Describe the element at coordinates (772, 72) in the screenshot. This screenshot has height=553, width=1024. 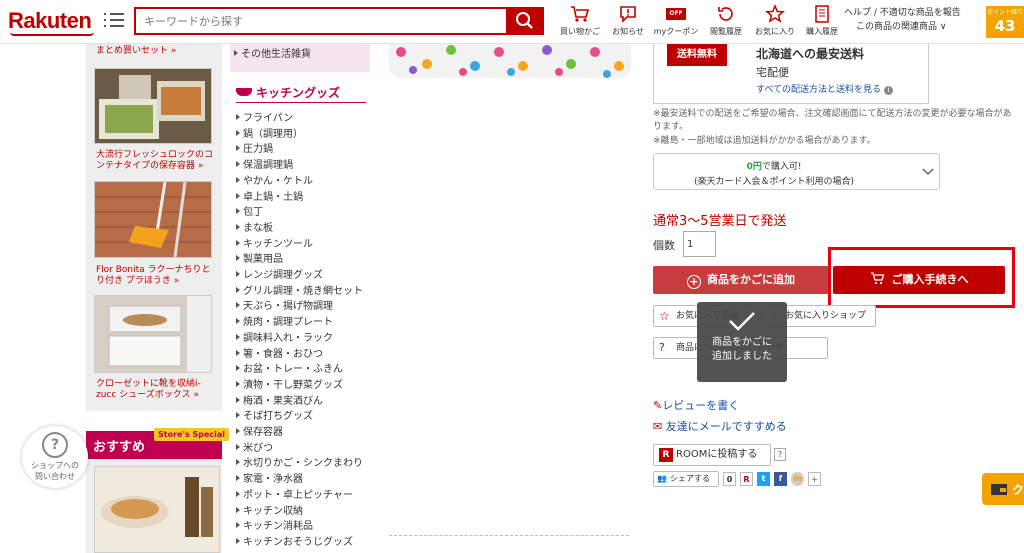
I see `shipping-method: 宅配便` at that location.